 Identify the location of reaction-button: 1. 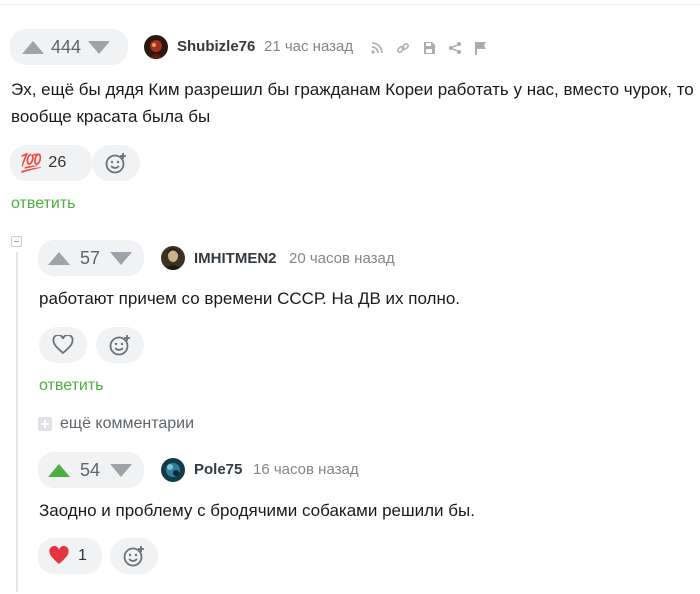
(70, 556).